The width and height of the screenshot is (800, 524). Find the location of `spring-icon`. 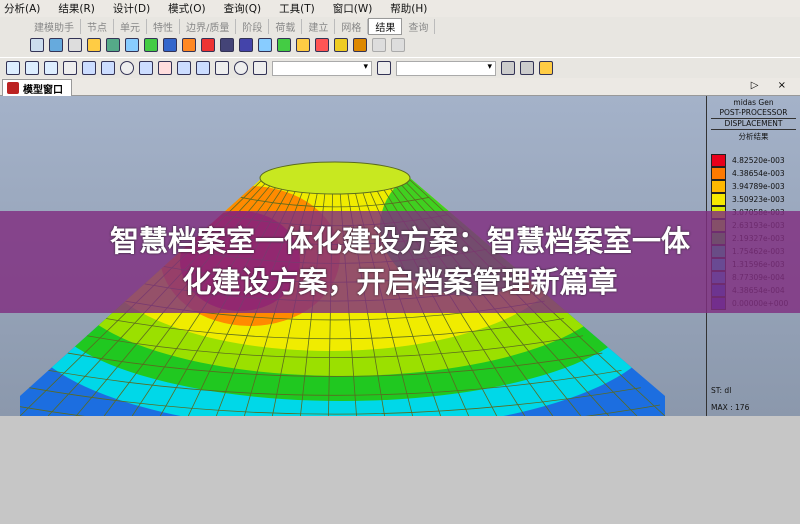

spring-icon is located at coordinates (341, 45).